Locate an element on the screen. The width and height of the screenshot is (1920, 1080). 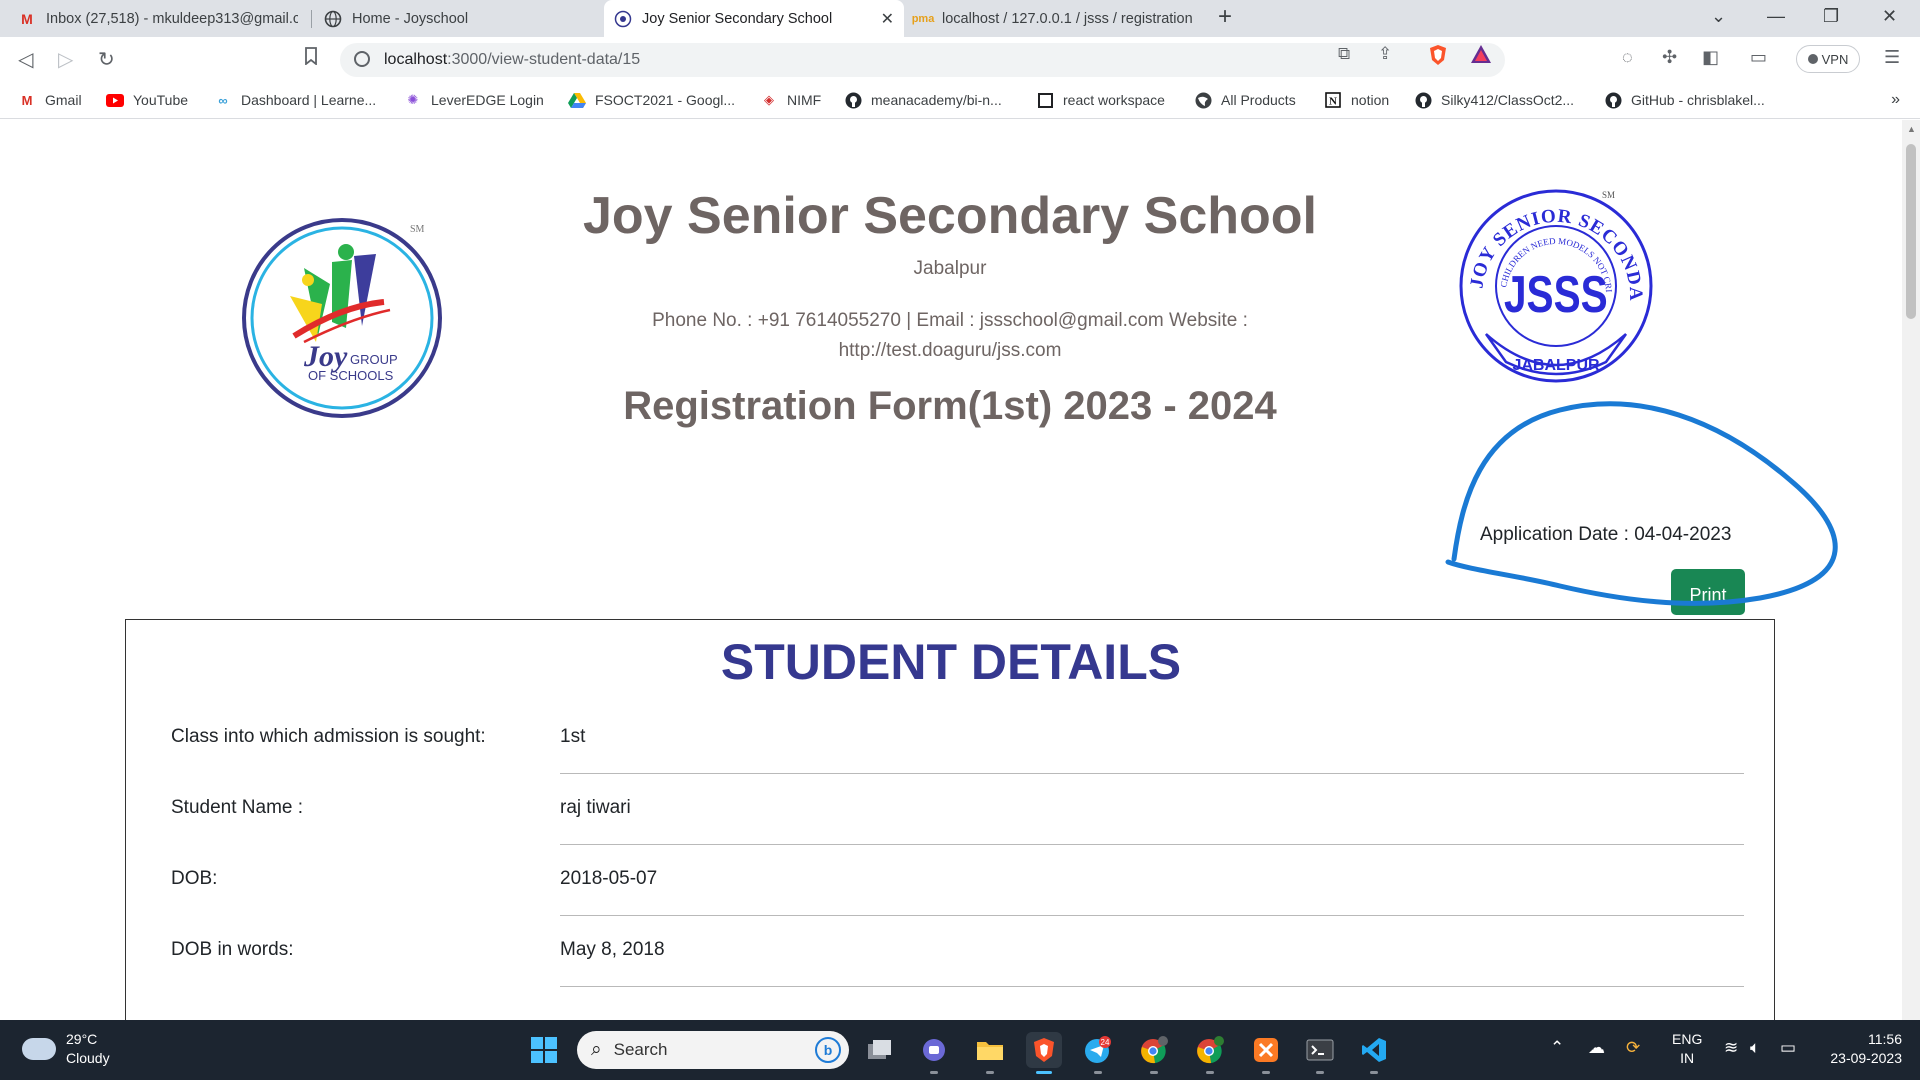
close-window-icon: ✕ is located at coordinates (1889, 16).